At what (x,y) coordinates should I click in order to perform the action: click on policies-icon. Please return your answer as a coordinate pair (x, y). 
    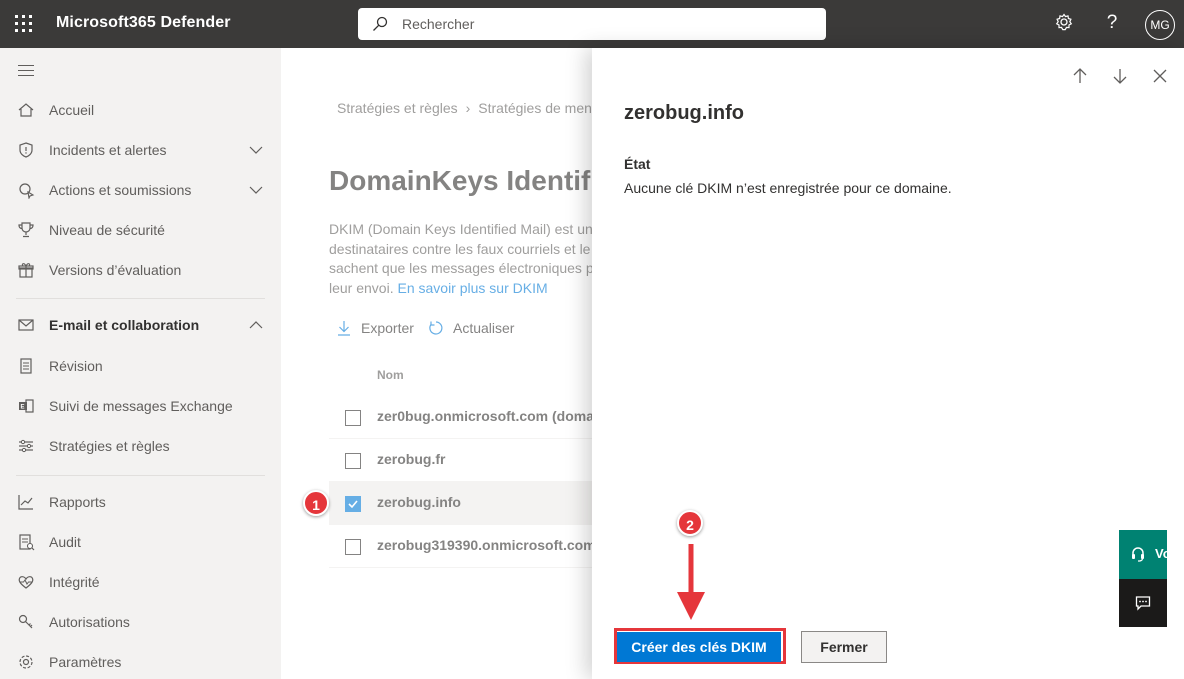
    Looking at the image, I should click on (26, 446).